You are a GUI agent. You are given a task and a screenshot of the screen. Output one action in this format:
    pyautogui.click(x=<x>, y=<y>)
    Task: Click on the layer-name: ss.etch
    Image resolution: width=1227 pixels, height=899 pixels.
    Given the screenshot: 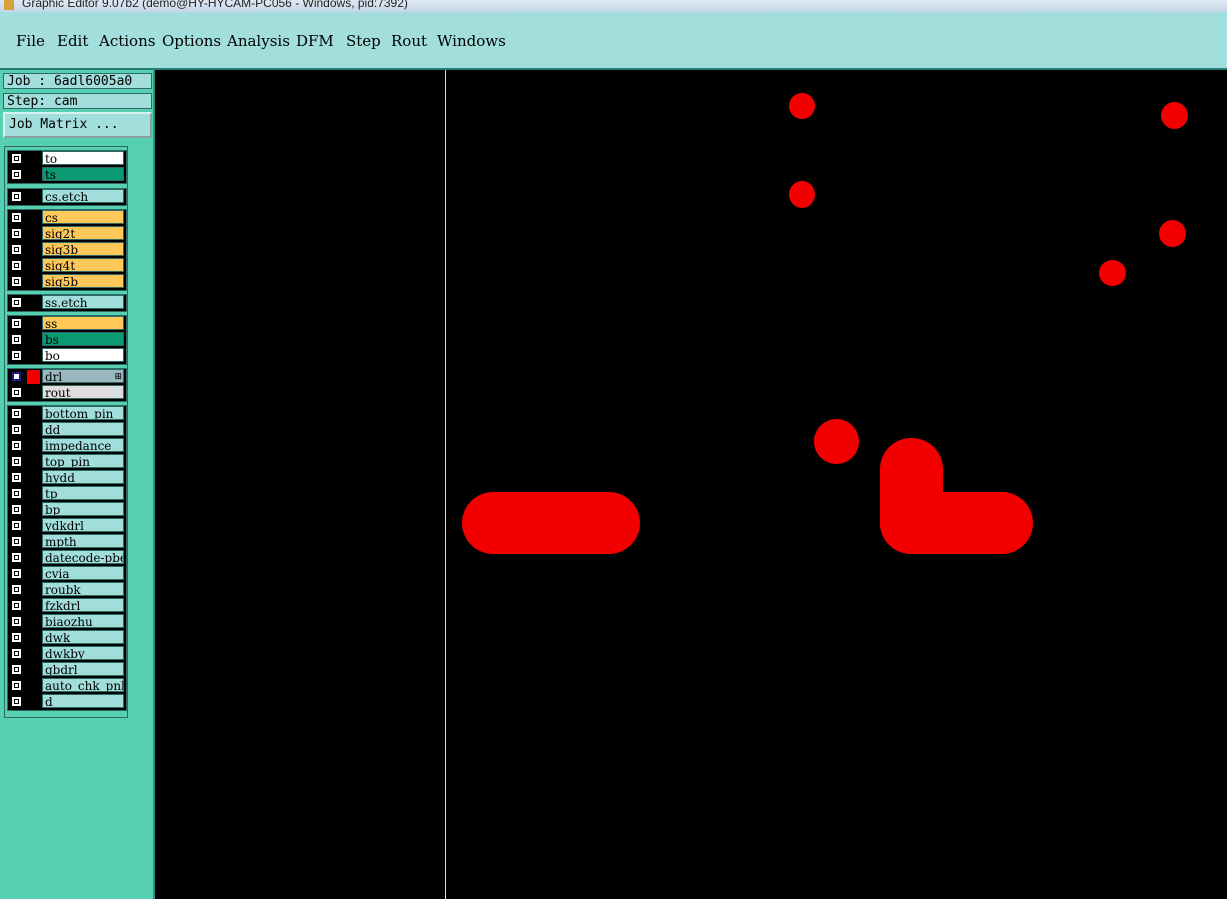 What is the action you would take?
    pyautogui.click(x=83, y=302)
    